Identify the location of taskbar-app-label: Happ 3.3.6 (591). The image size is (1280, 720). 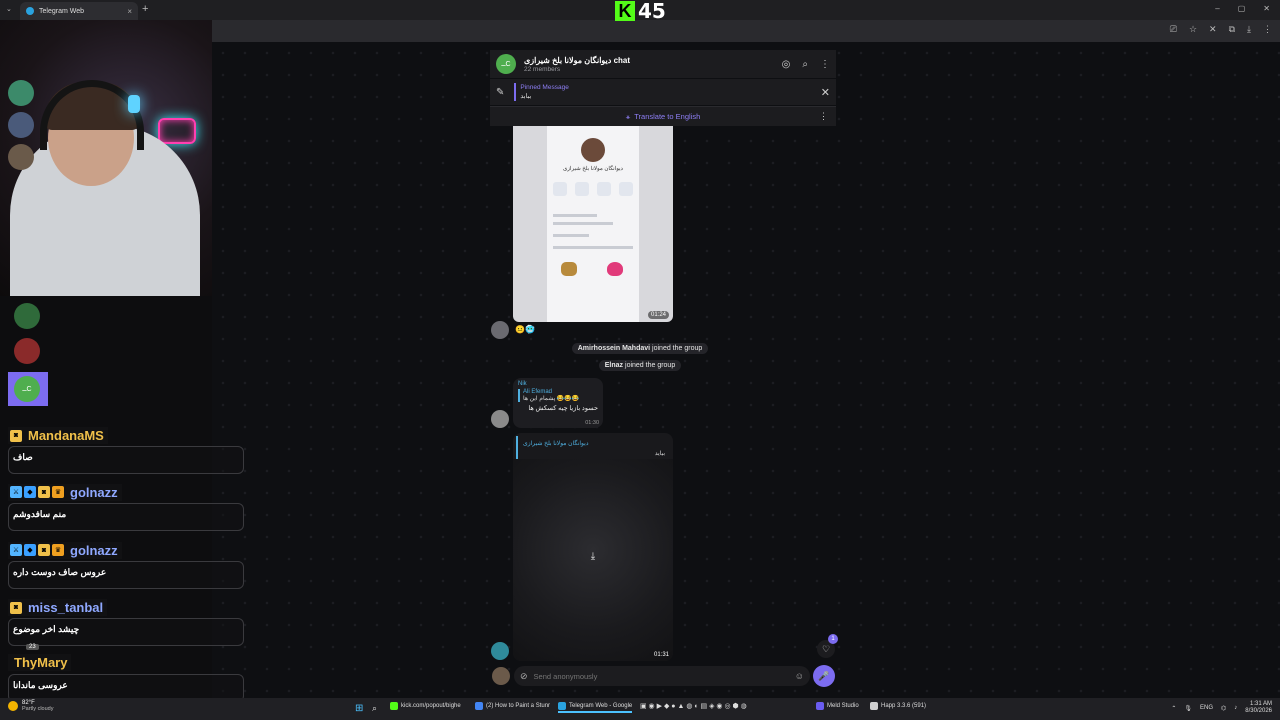
(904, 706).